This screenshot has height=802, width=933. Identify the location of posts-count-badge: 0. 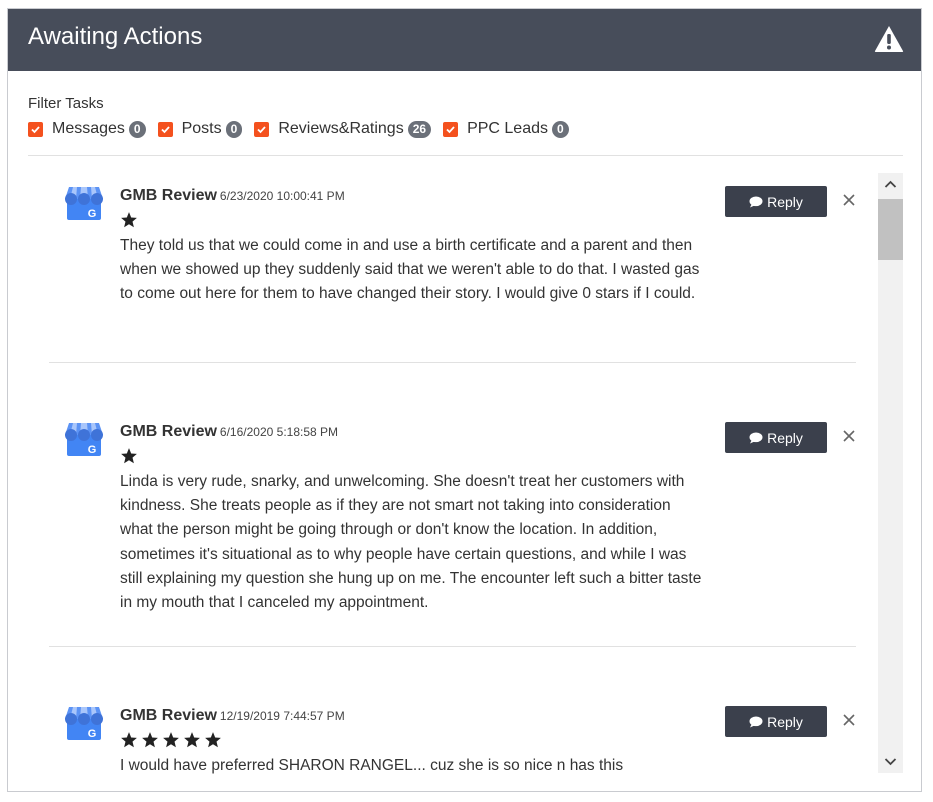
(234, 129).